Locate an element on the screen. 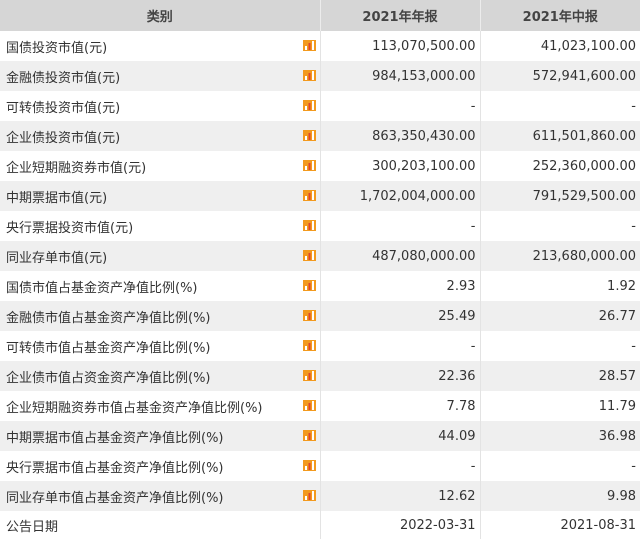 This screenshot has height=544, width=640. row-2021-interim-value: 2021-08-31 is located at coordinates (560, 525).